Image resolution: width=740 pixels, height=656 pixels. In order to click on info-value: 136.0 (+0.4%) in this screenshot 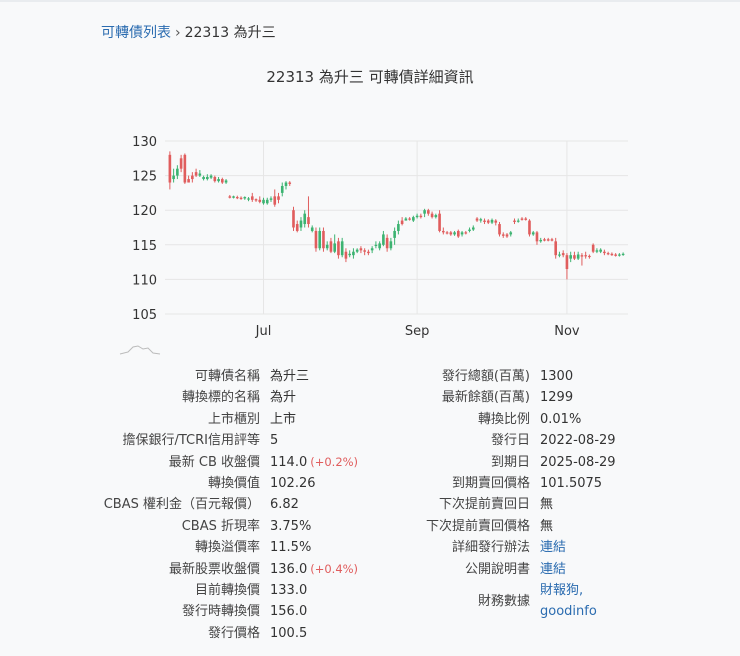, I will do `click(314, 569)`.